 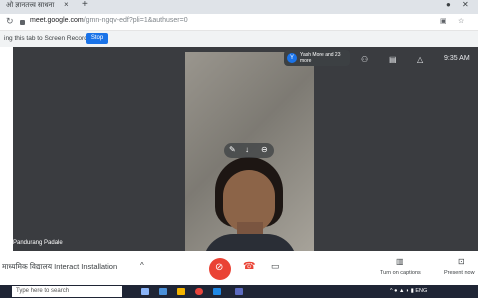 I want to click on url-path: /gmn-ngqv-edf?pli=1&authuser=0, so click(x=135, y=20).